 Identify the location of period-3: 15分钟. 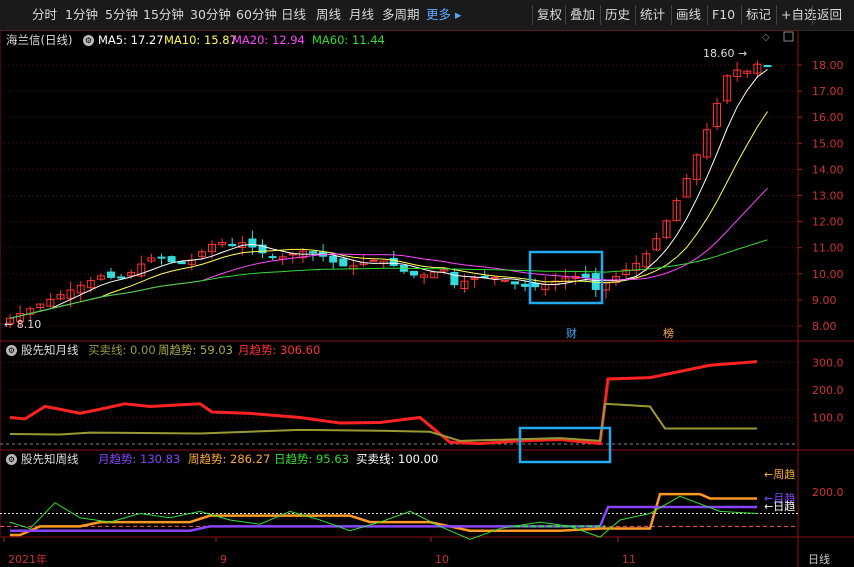
(163, 15).